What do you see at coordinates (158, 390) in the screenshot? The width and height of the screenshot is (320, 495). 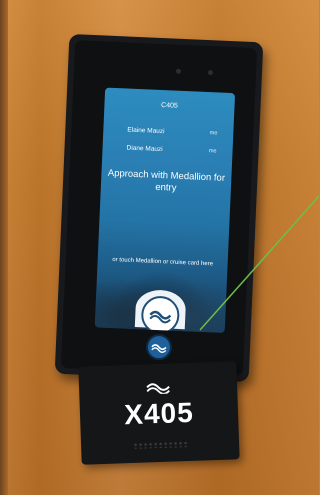 I see `wave-logo-icon` at bounding box center [158, 390].